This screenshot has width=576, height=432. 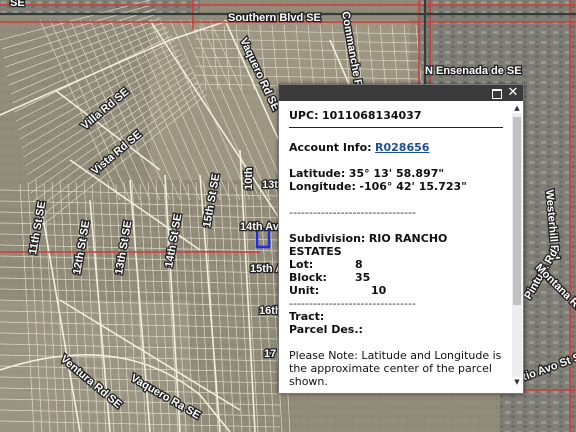 I want to click on unit-value: 10, so click(x=379, y=290).